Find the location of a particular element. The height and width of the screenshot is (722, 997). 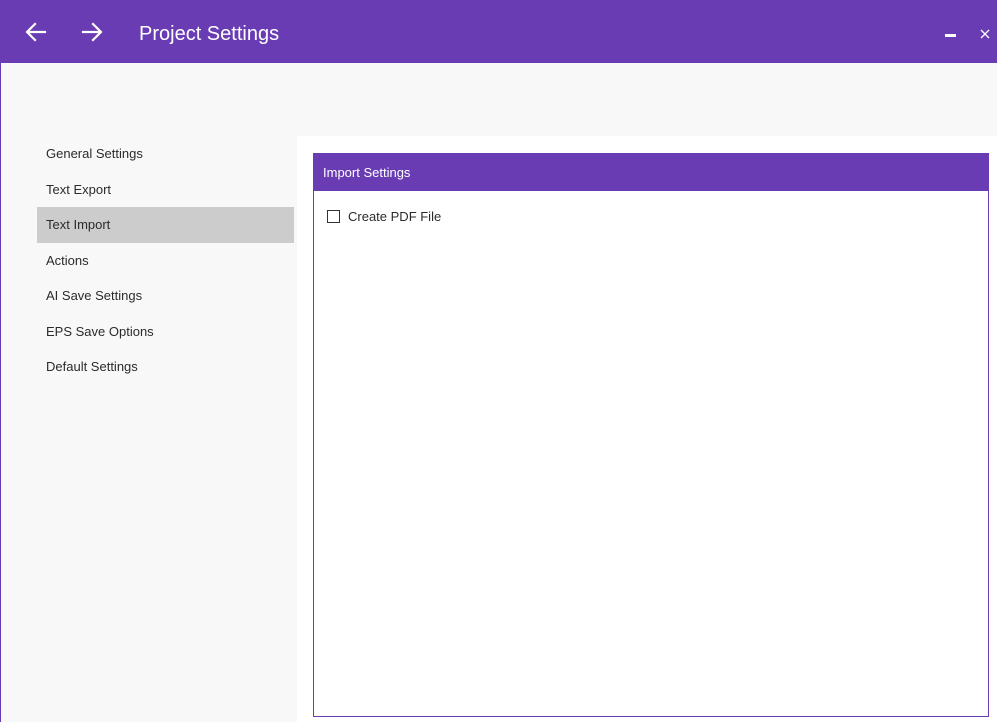

sidebar-item-eps-save-options: EPS Save Options is located at coordinates (148, 332).